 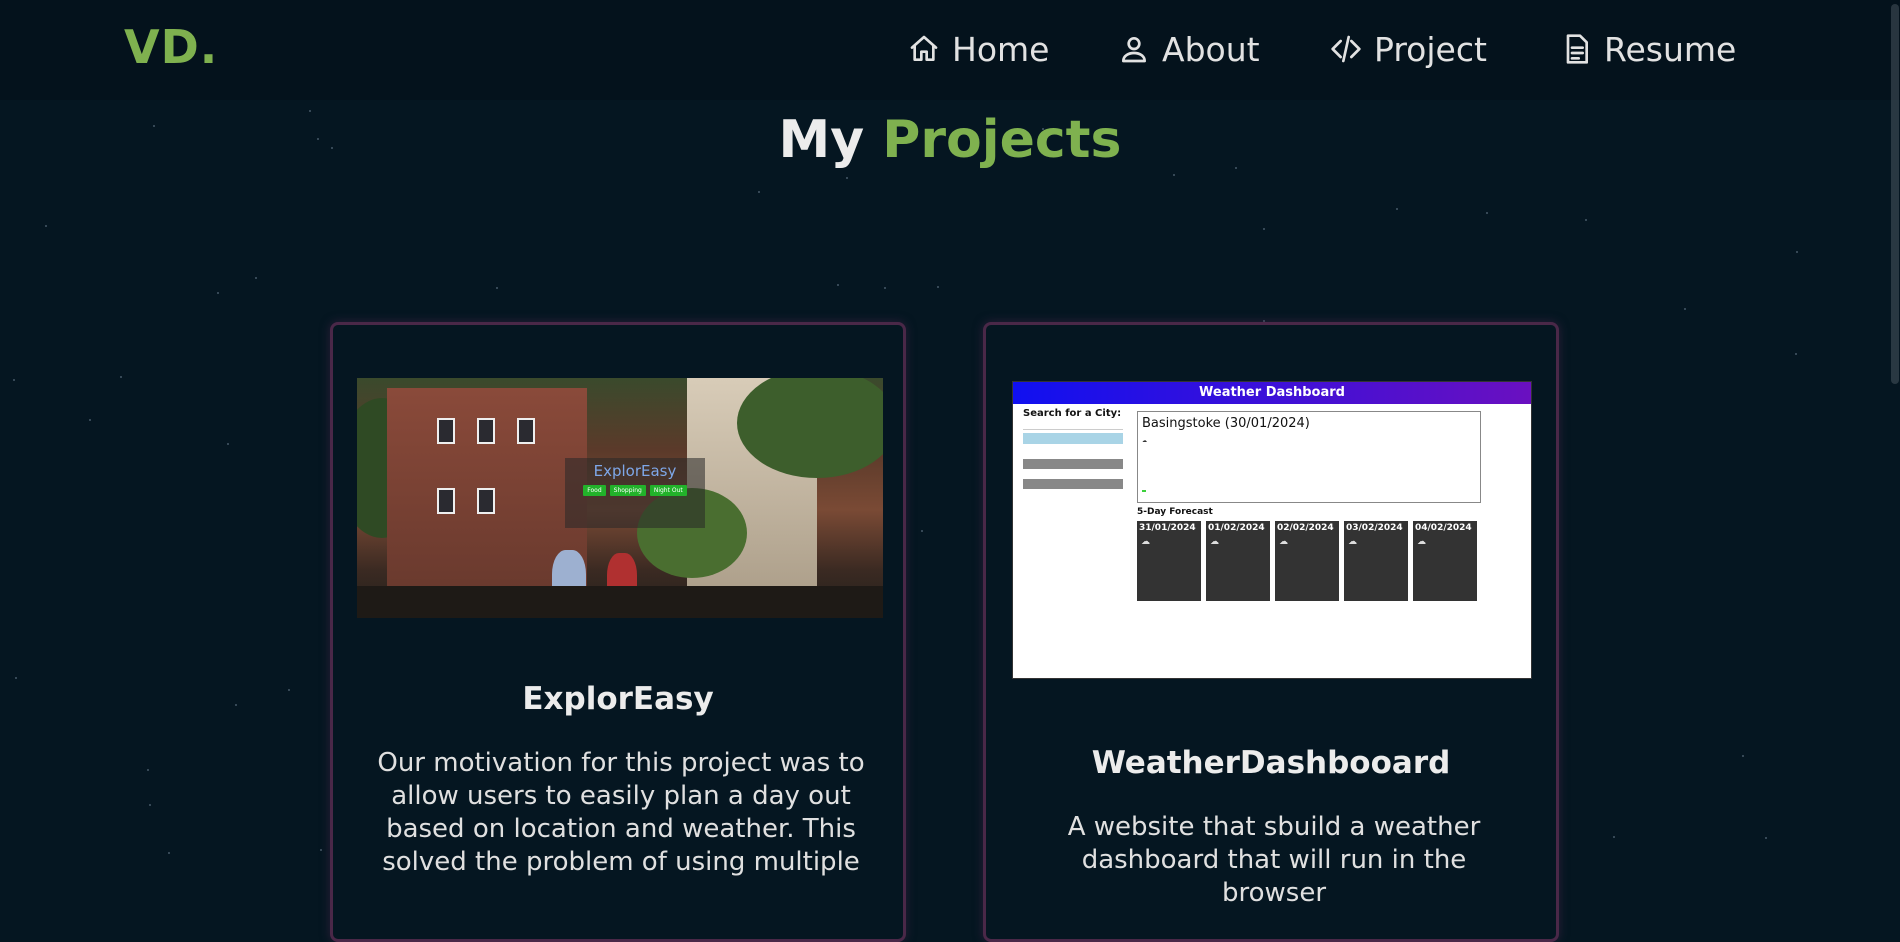 What do you see at coordinates (1309, 457) in the screenshot?
I see `wd-current-weather: Basingstoke (30/01/2024) ☁` at bounding box center [1309, 457].